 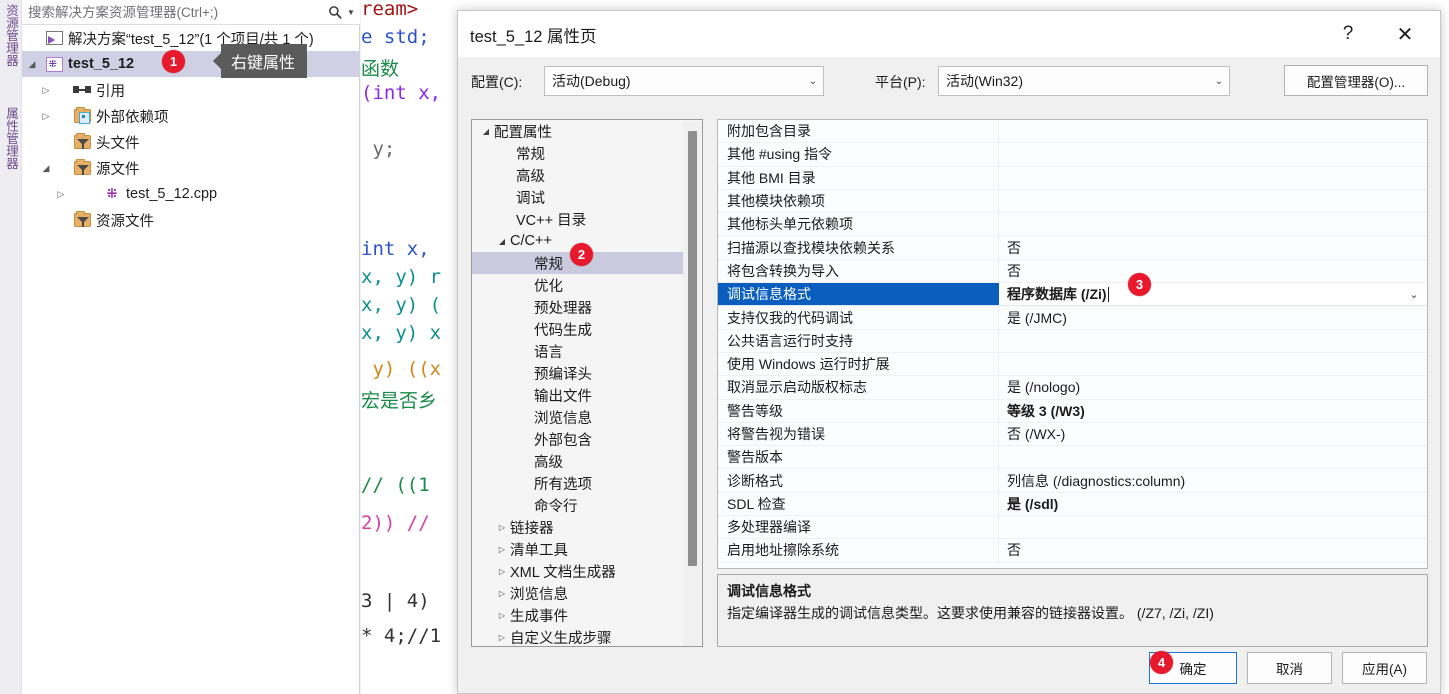 I want to click on question-mark-icon: ?, so click(x=1348, y=34).